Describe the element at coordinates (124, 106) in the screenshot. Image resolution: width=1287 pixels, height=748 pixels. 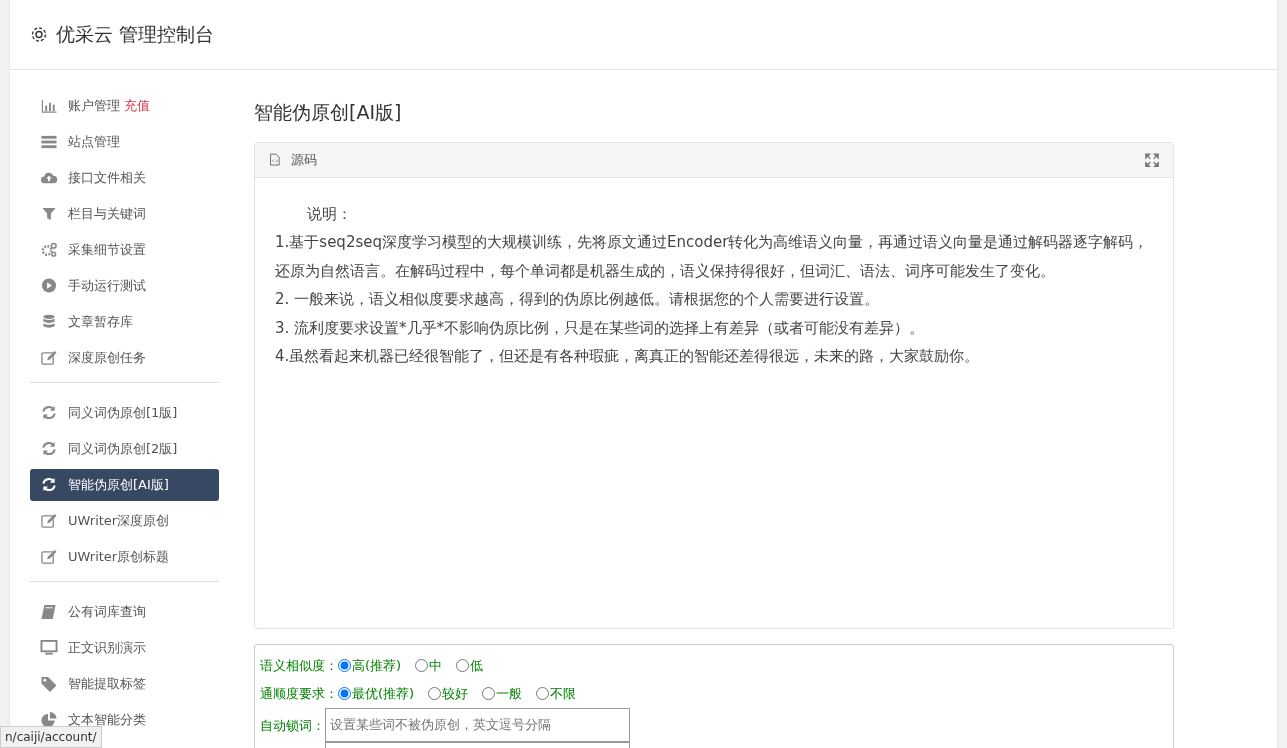
I see `sidebar-item: 账户管理 充值` at that location.